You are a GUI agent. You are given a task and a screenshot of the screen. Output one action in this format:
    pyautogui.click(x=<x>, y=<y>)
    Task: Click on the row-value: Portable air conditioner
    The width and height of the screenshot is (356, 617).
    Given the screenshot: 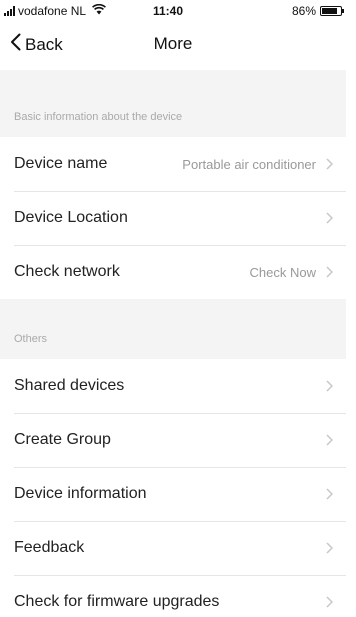 What is the action you would take?
    pyautogui.click(x=249, y=164)
    